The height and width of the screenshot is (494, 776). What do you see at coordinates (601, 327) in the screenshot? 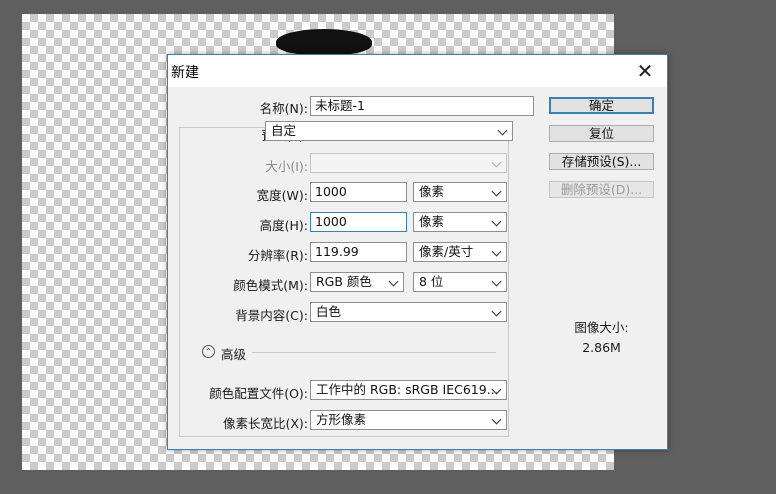
I see `image-size-label: 图像大小:` at bounding box center [601, 327].